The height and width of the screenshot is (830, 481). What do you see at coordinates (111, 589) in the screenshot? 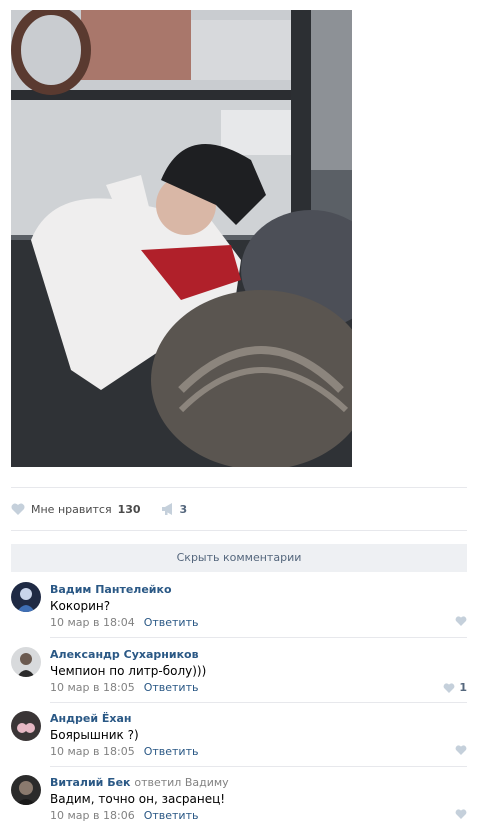
I see `comment-author: Вадим Пантелейко` at bounding box center [111, 589].